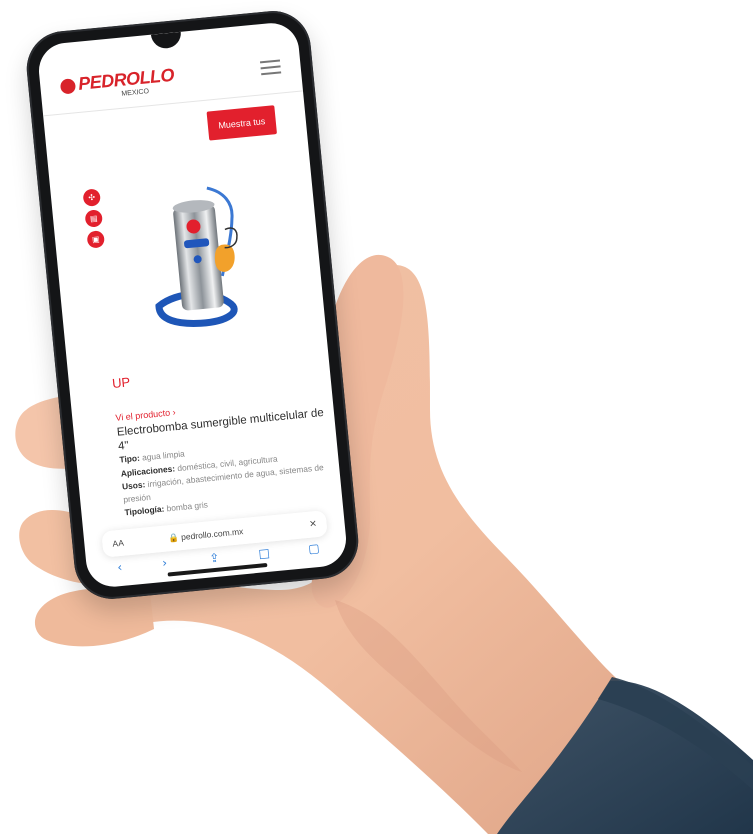 The width and height of the screenshot is (753, 834). Describe the element at coordinates (186, 506) in the screenshot. I see `spec-value: bomba gris` at that location.